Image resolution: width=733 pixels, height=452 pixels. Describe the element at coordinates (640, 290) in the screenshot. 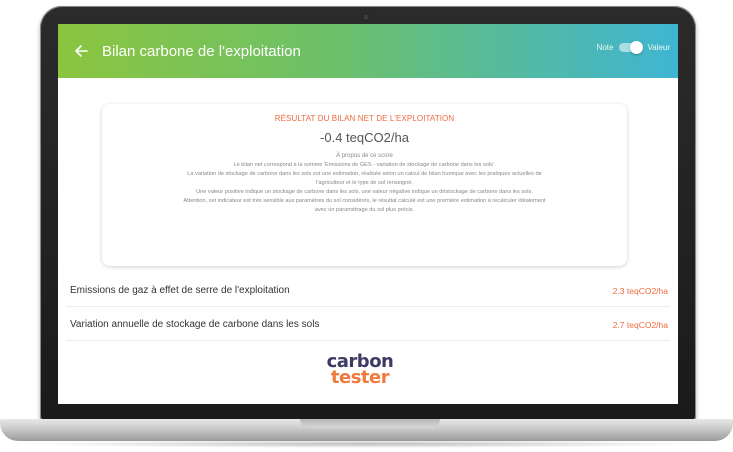

I see `row-value: 2.3 teqCO2/ha` at that location.